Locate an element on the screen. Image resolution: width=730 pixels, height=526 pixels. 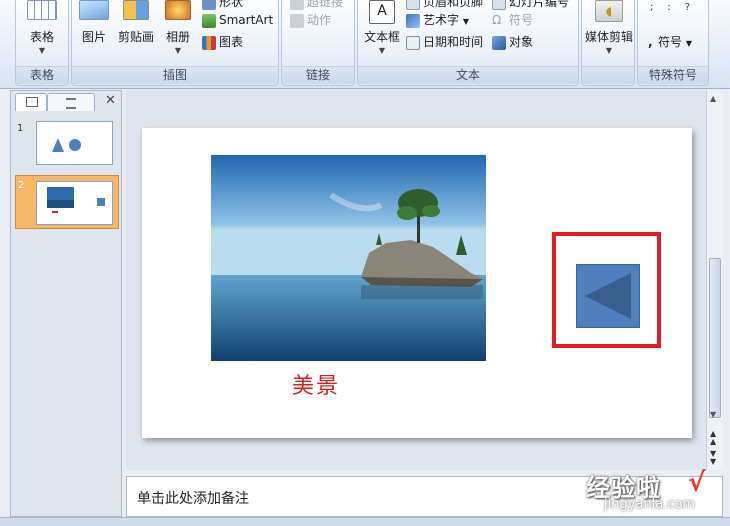
scroll-up-icon: ▲ is located at coordinates (713, 98).